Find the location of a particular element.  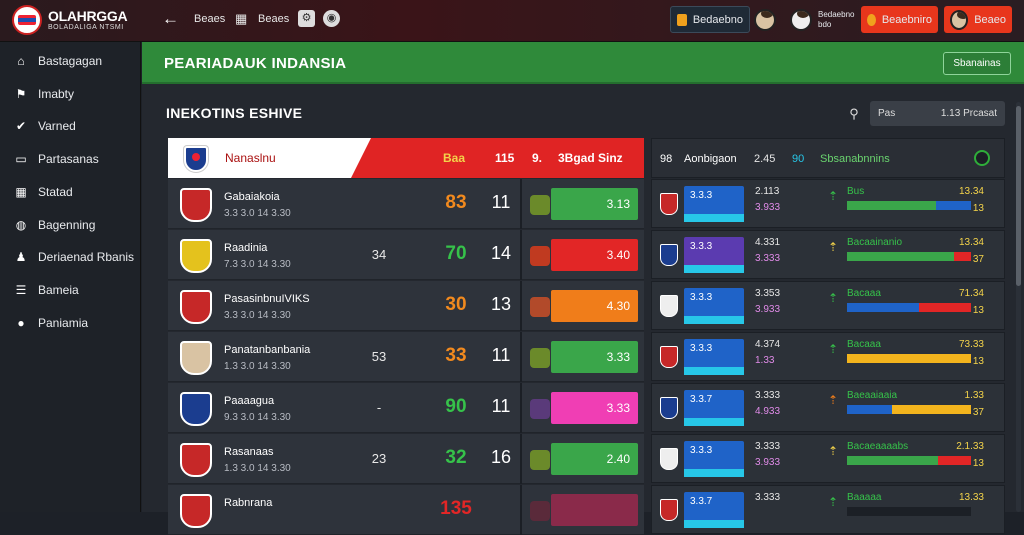

stats-row: 3.3.3 3.353 3.933 ⇡ Bacaaa 71.34 13 is located at coordinates (828, 305).